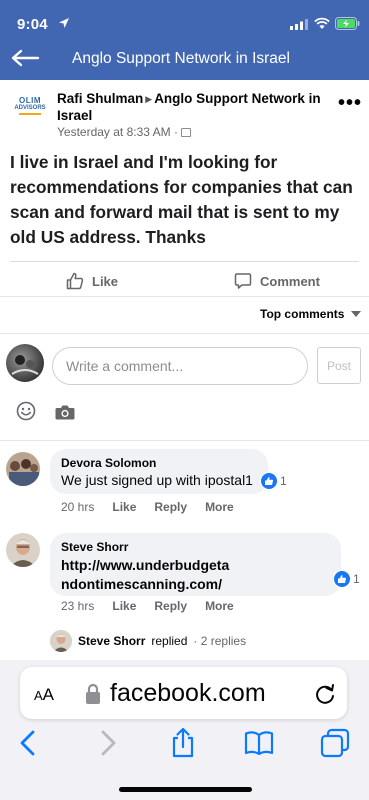 The image size is (369, 800). What do you see at coordinates (259, 743) in the screenshot?
I see `bookmarks-icon` at bounding box center [259, 743].